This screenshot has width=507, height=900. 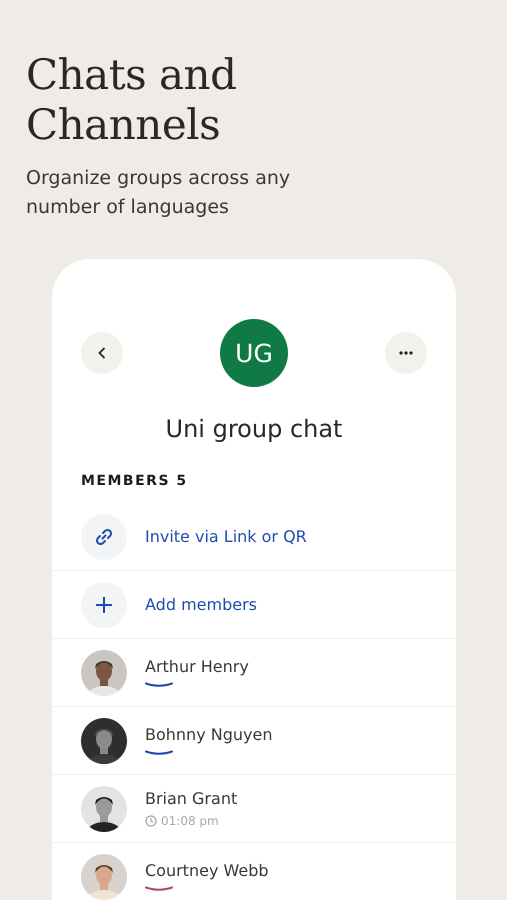 I want to click on member-name: Courtney Webb, so click(x=207, y=870).